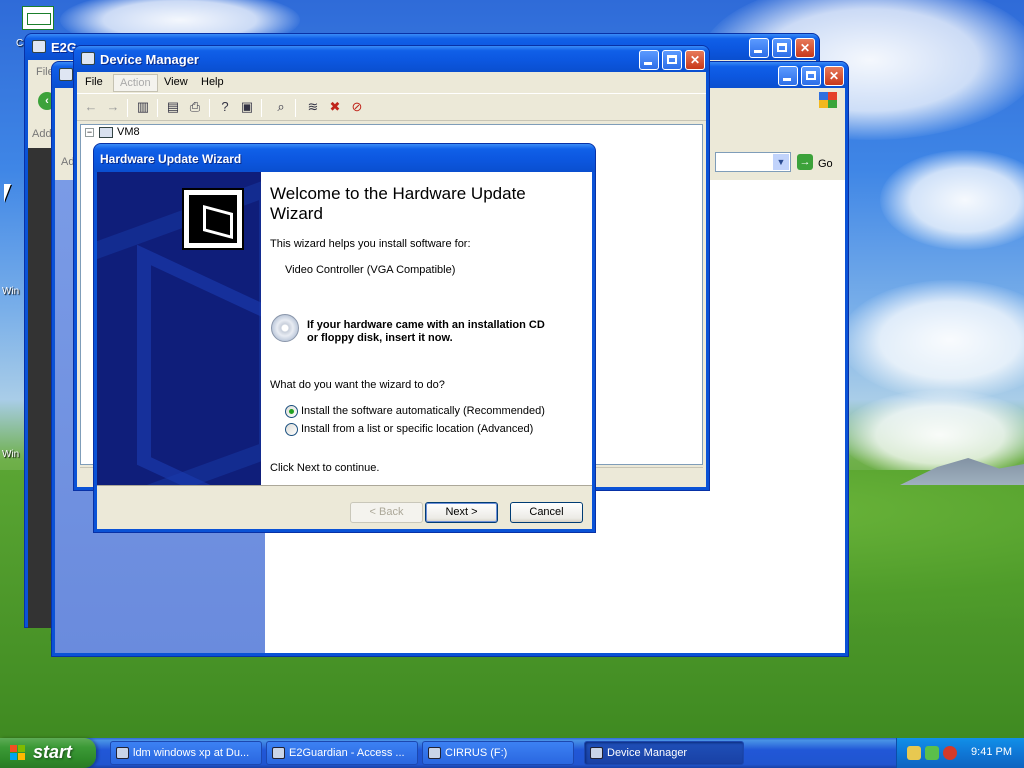  What do you see at coordinates (291, 411) in the screenshot?
I see `radio-install-automatically` at bounding box center [291, 411].